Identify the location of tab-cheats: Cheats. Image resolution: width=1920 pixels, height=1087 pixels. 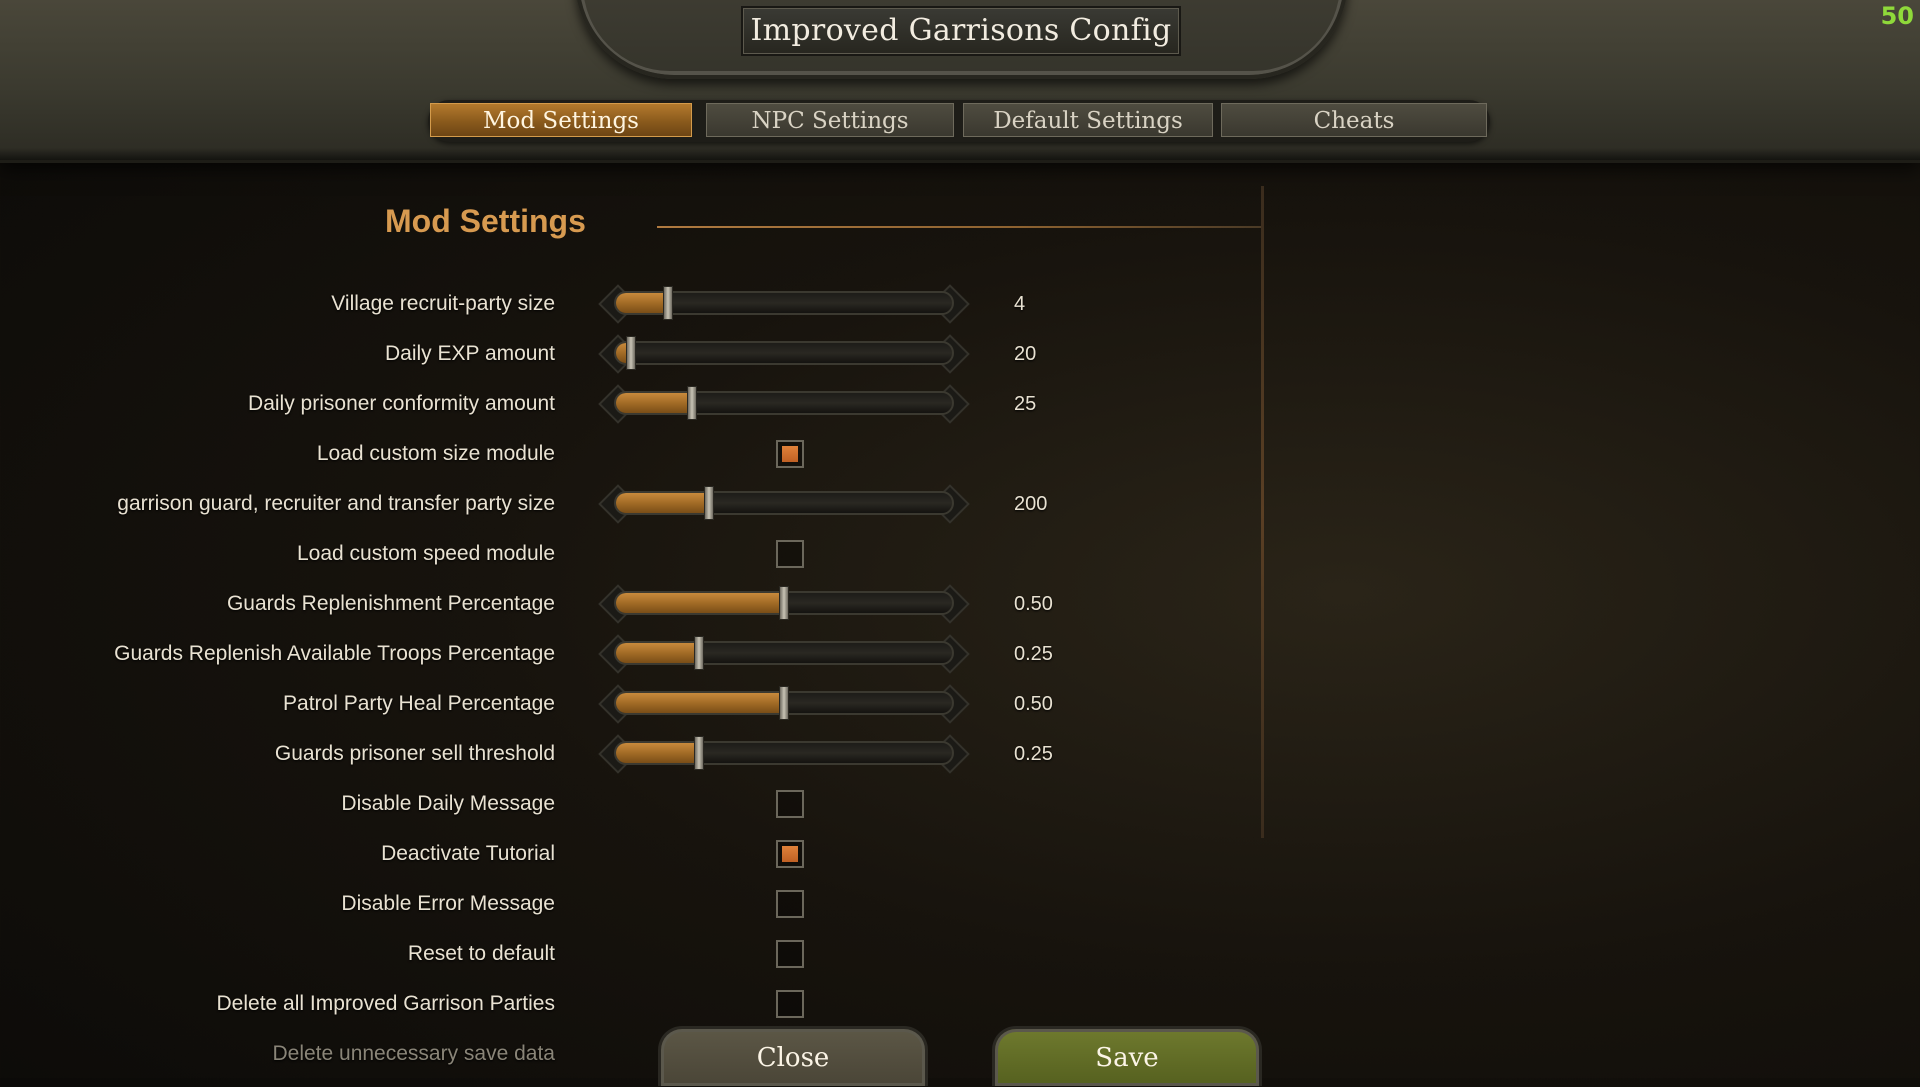
(1354, 120).